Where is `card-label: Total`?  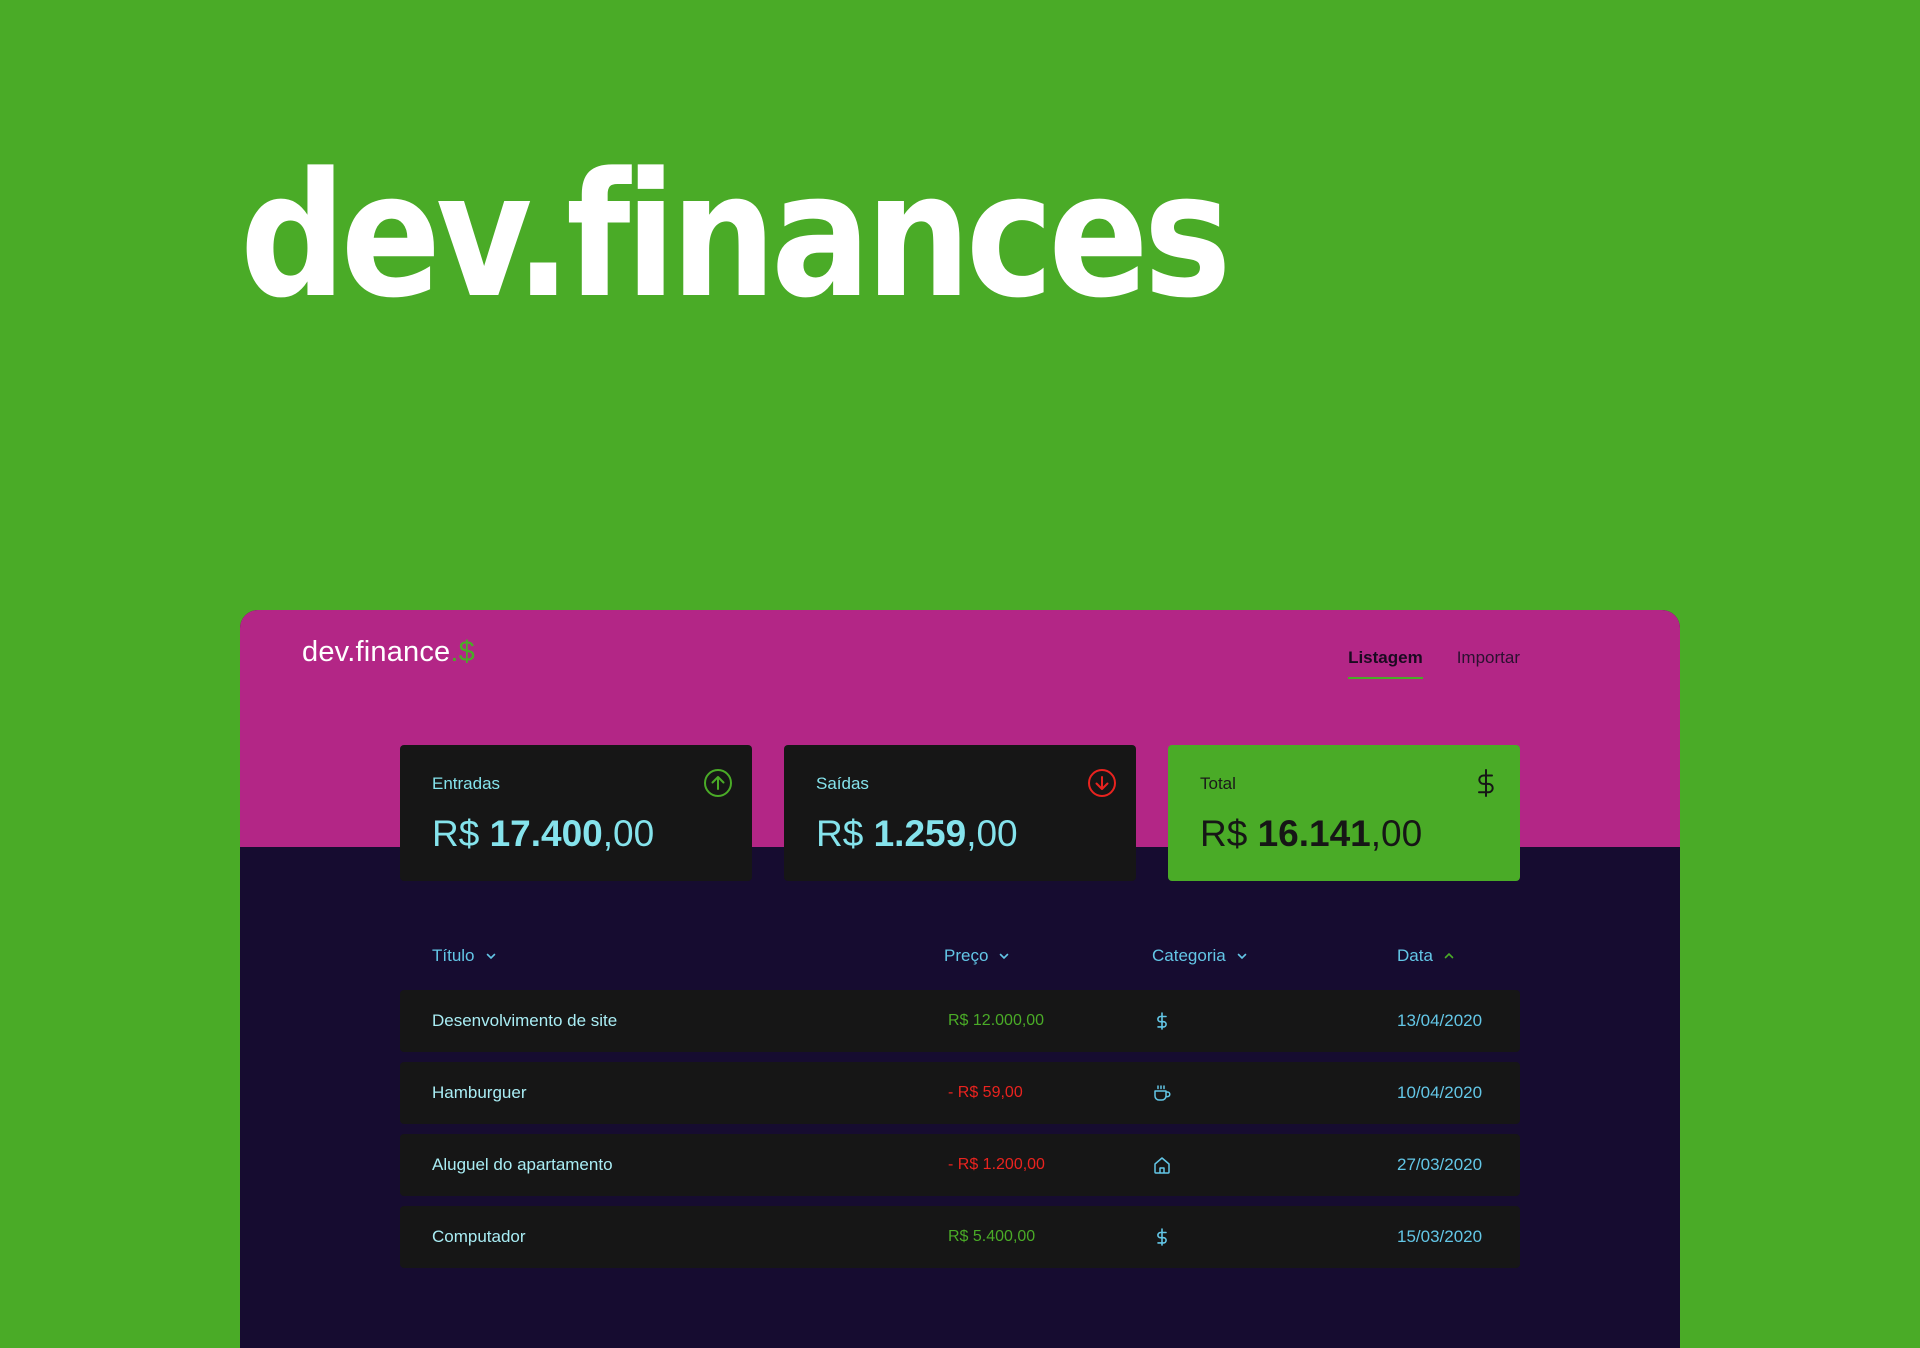 card-label: Total is located at coordinates (1218, 783).